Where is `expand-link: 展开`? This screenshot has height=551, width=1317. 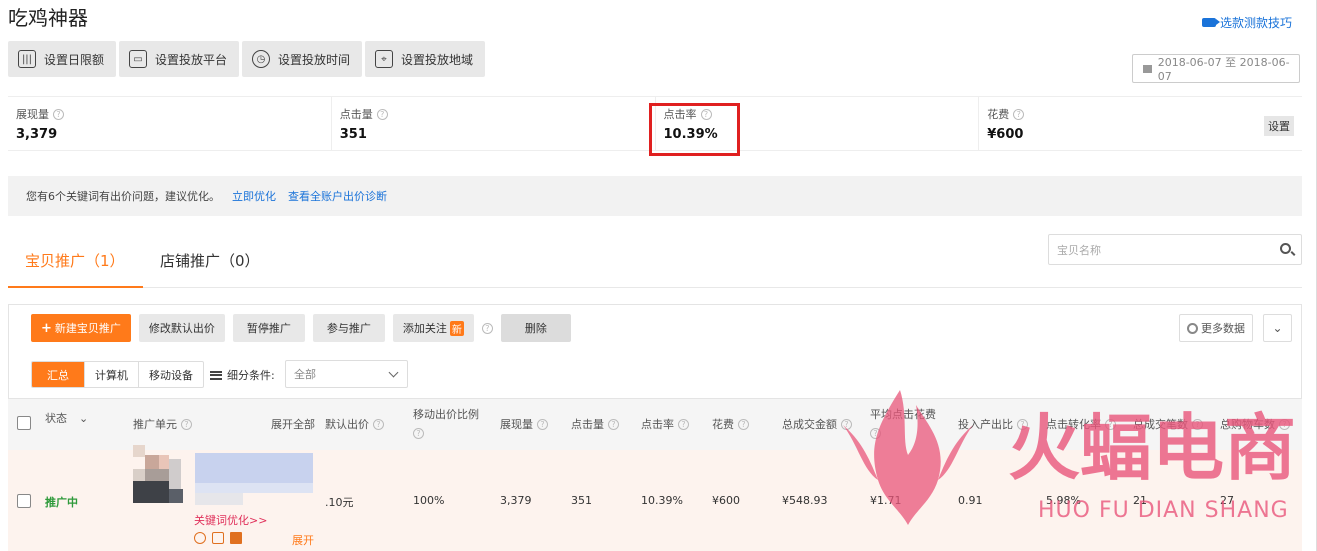
expand-link: 展开 is located at coordinates (303, 540).